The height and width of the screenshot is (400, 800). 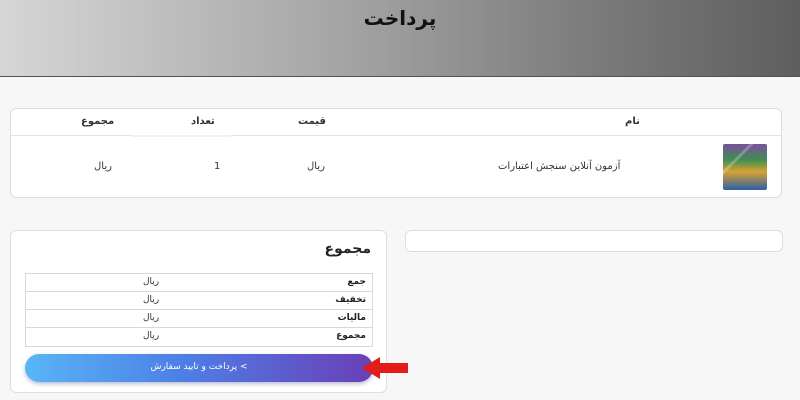 I want to click on red-arrow-annotation-icon, so click(x=385, y=368).